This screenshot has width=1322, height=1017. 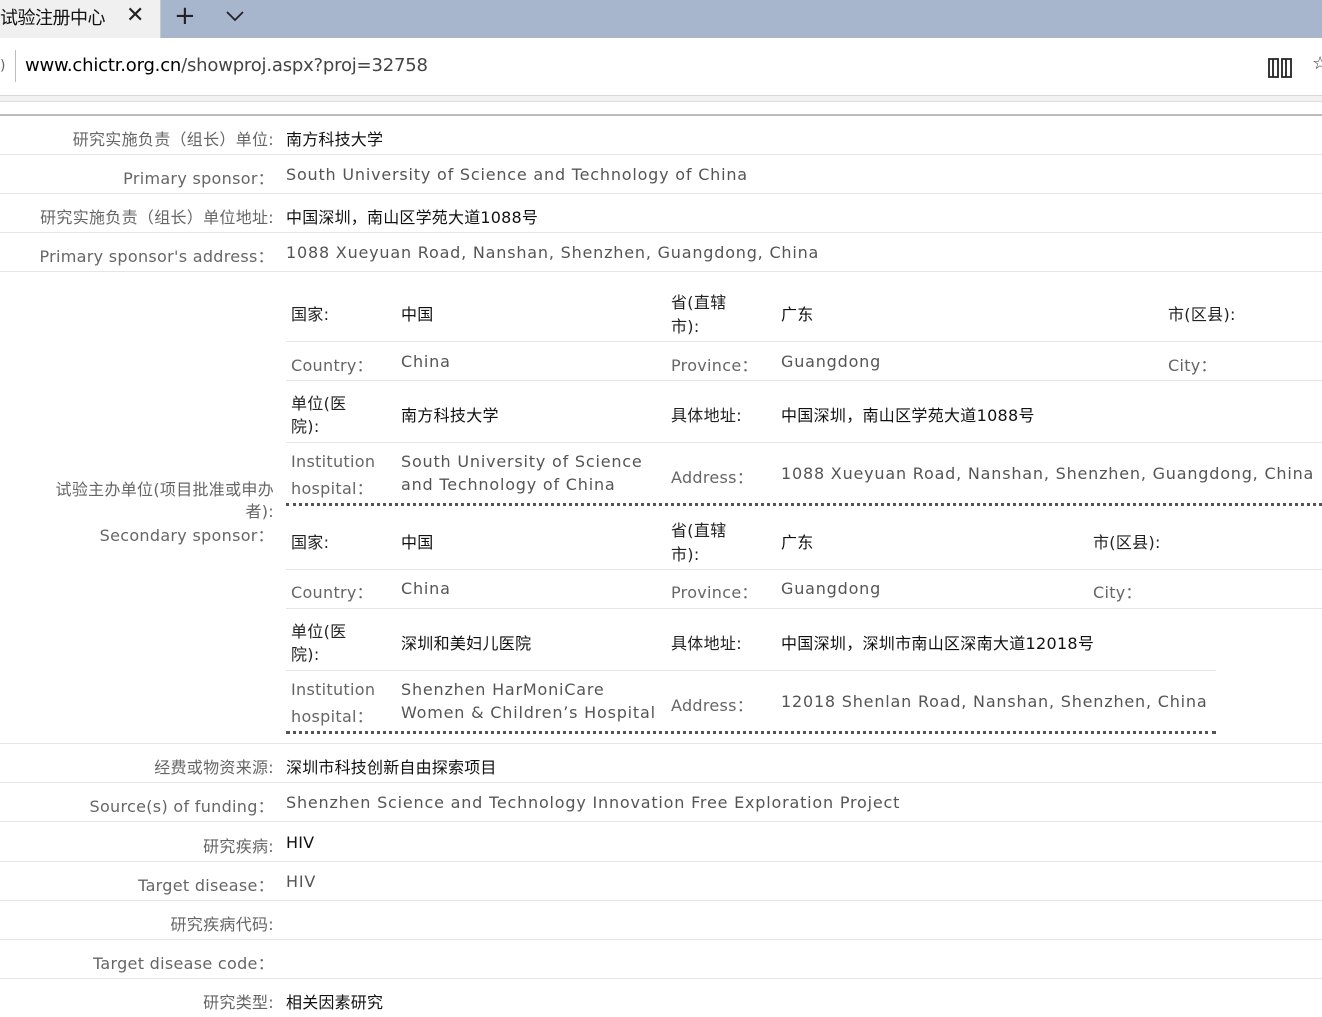 What do you see at coordinates (938, 643) in the screenshot?
I see `address-cn-value: 中国深圳，深圳市南山区深南大道12018号` at bounding box center [938, 643].